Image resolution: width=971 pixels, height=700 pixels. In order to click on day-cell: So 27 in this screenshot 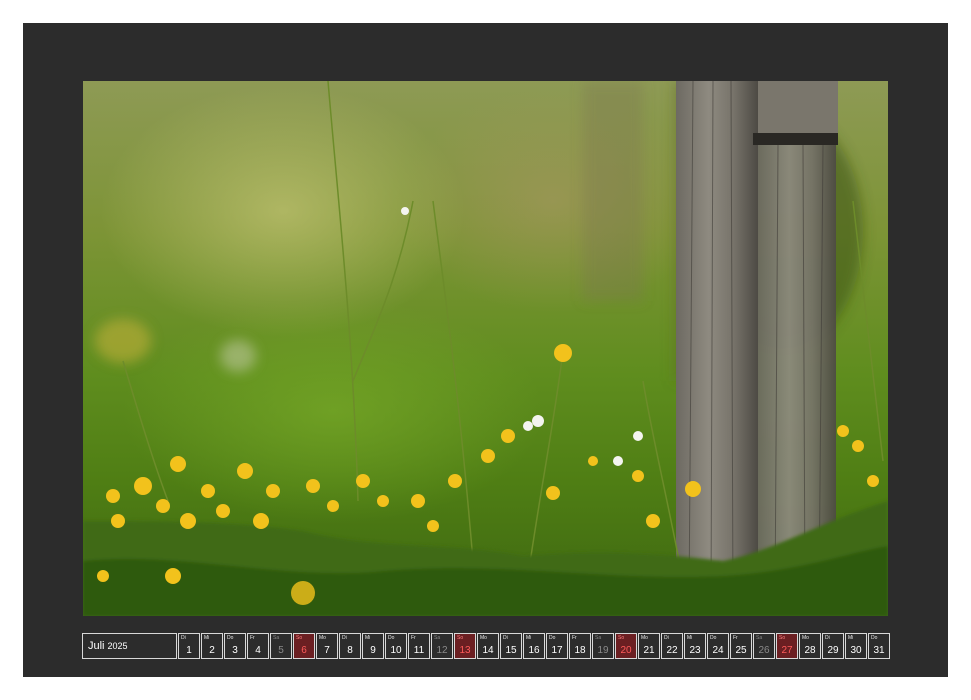, I will do `click(787, 646)`.